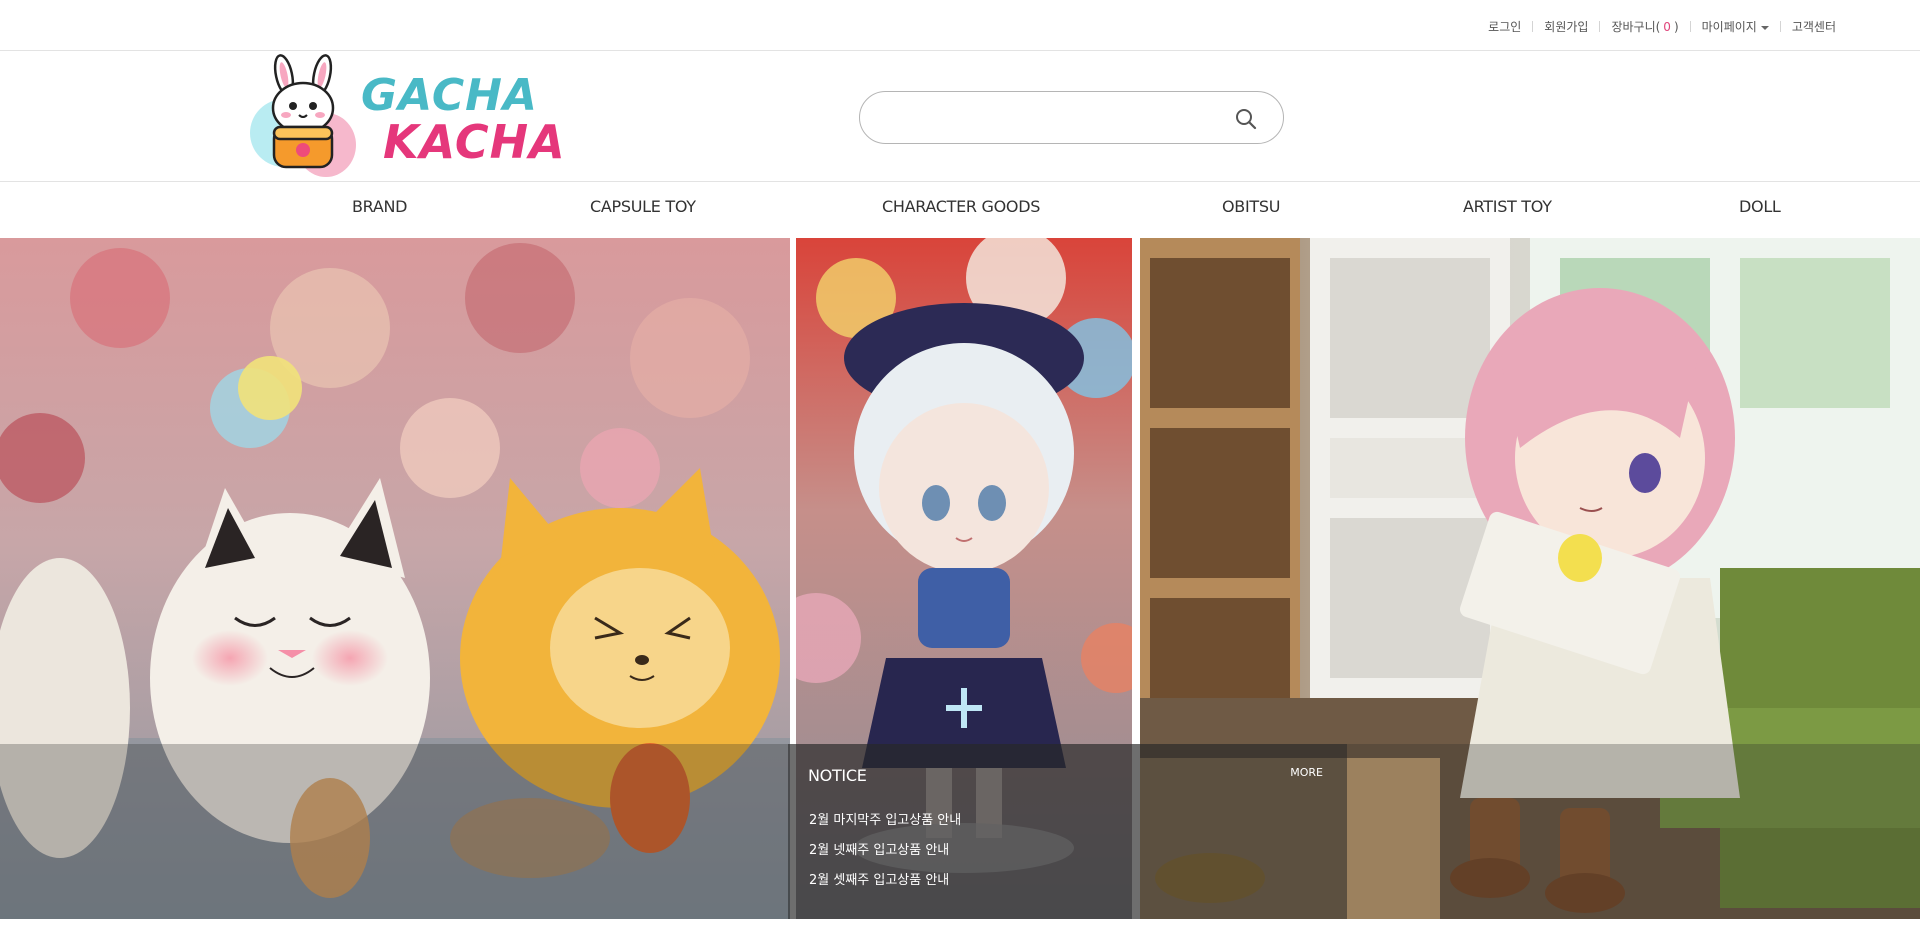 This screenshot has width=1920, height=934. Describe the element at coordinates (1814, 26) in the screenshot. I see `support-link-label: 고객센터` at that location.